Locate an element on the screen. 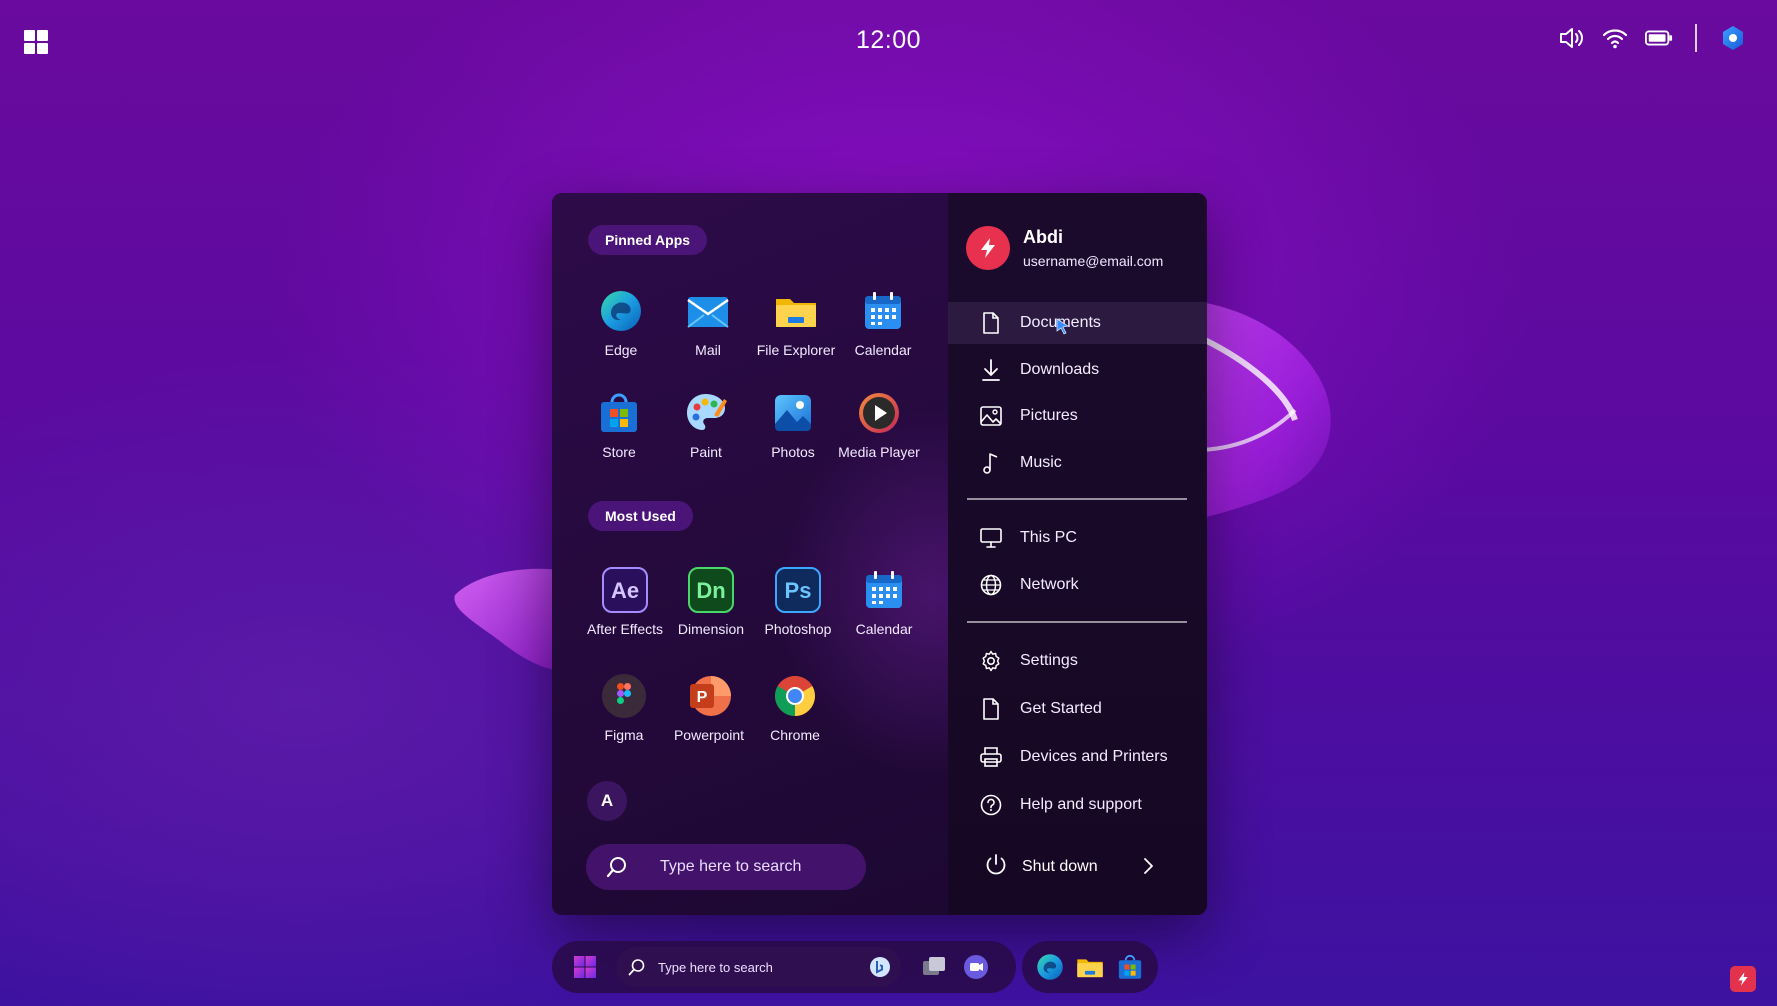 The image size is (1777, 1006). start-search-box: Type here to search is located at coordinates (726, 867).